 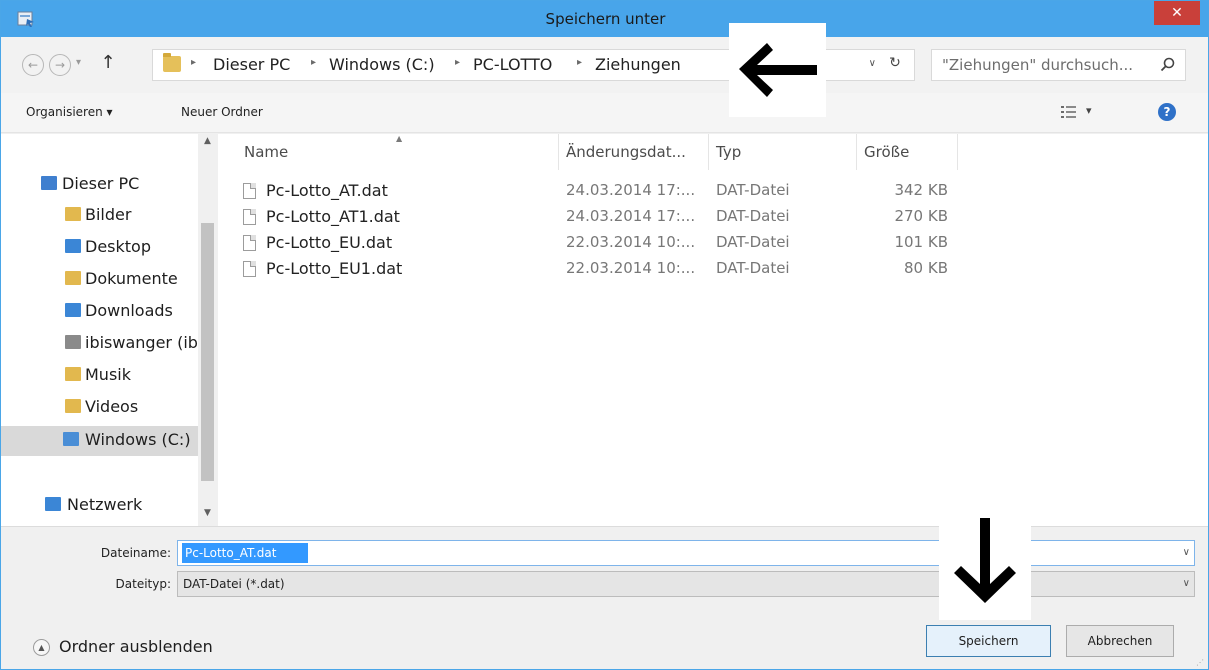 I want to click on sidebar-item-netzwerk: Netzwerk, so click(x=100, y=506).